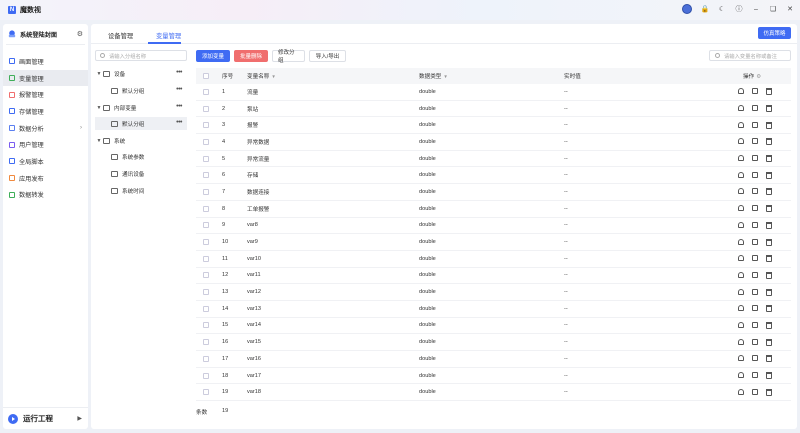  Describe the element at coordinates (739, 9) in the screenshot. I see `help-icon: ⓘ` at that location.